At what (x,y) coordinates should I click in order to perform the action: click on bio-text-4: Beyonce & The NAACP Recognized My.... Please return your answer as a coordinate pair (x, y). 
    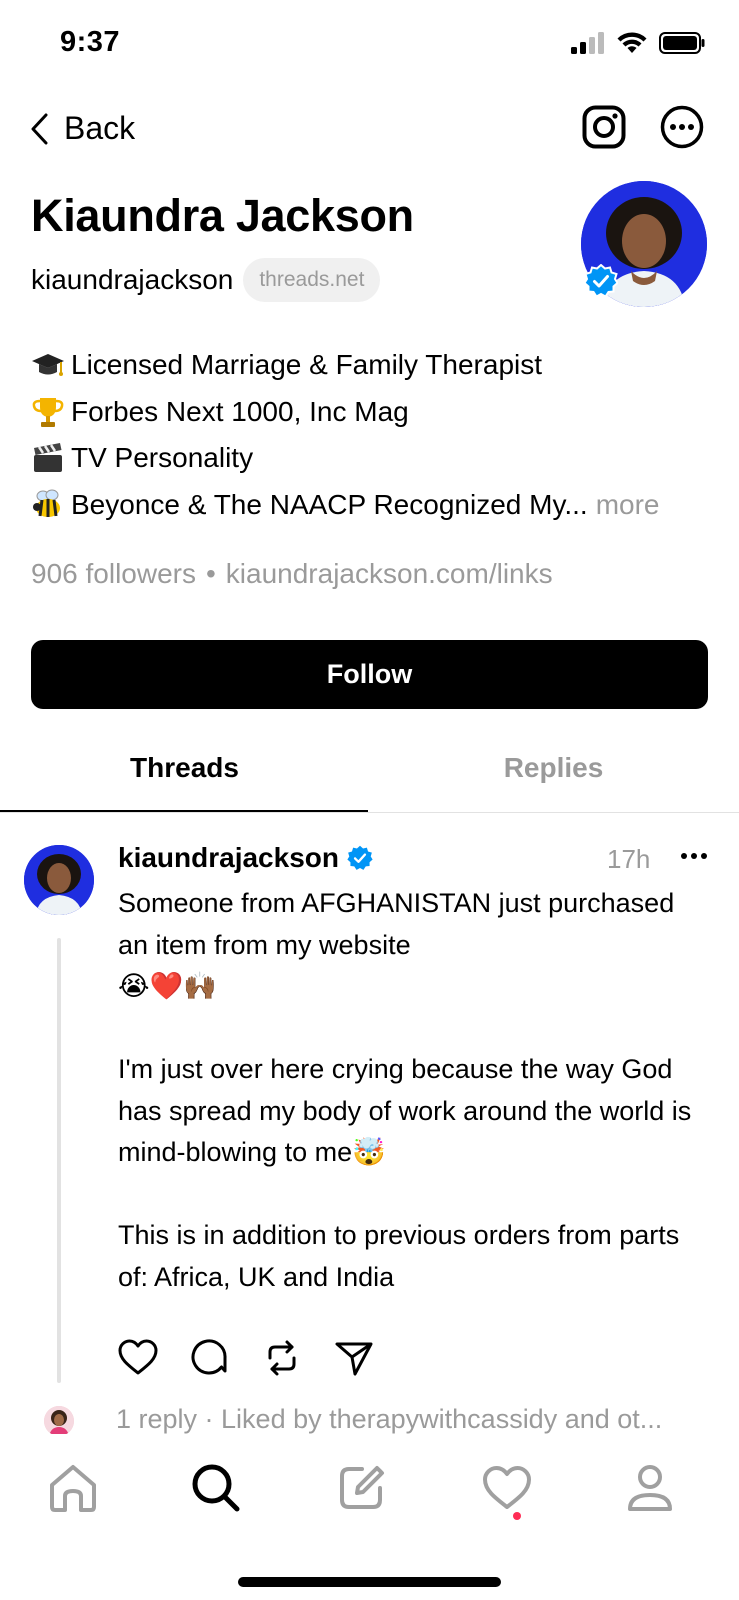
    Looking at the image, I should click on (329, 504).